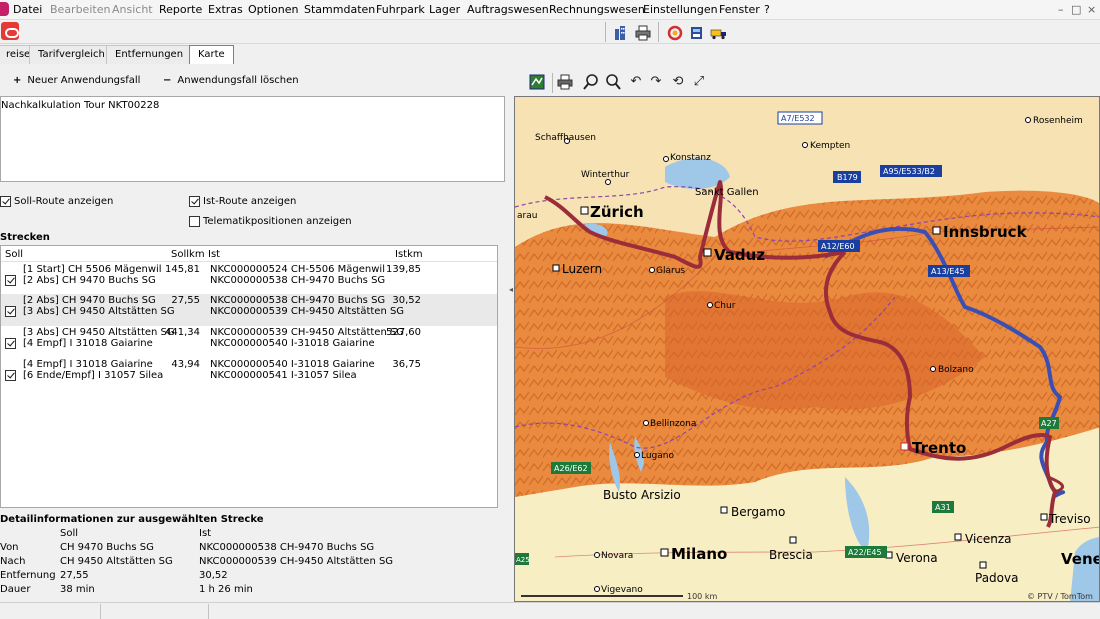  I want to click on detail-label-entfernung: Entfernung, so click(28, 575).